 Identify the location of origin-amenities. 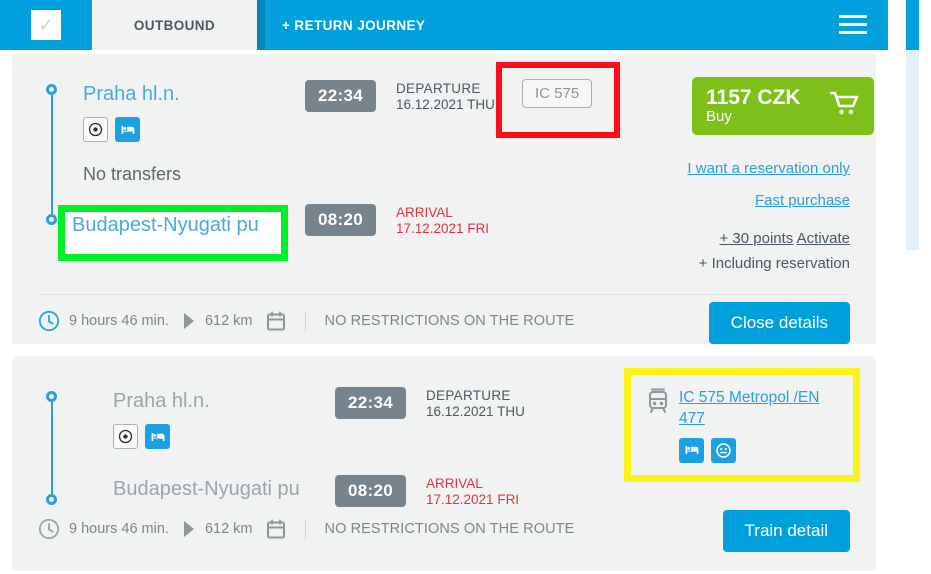
(111, 129).